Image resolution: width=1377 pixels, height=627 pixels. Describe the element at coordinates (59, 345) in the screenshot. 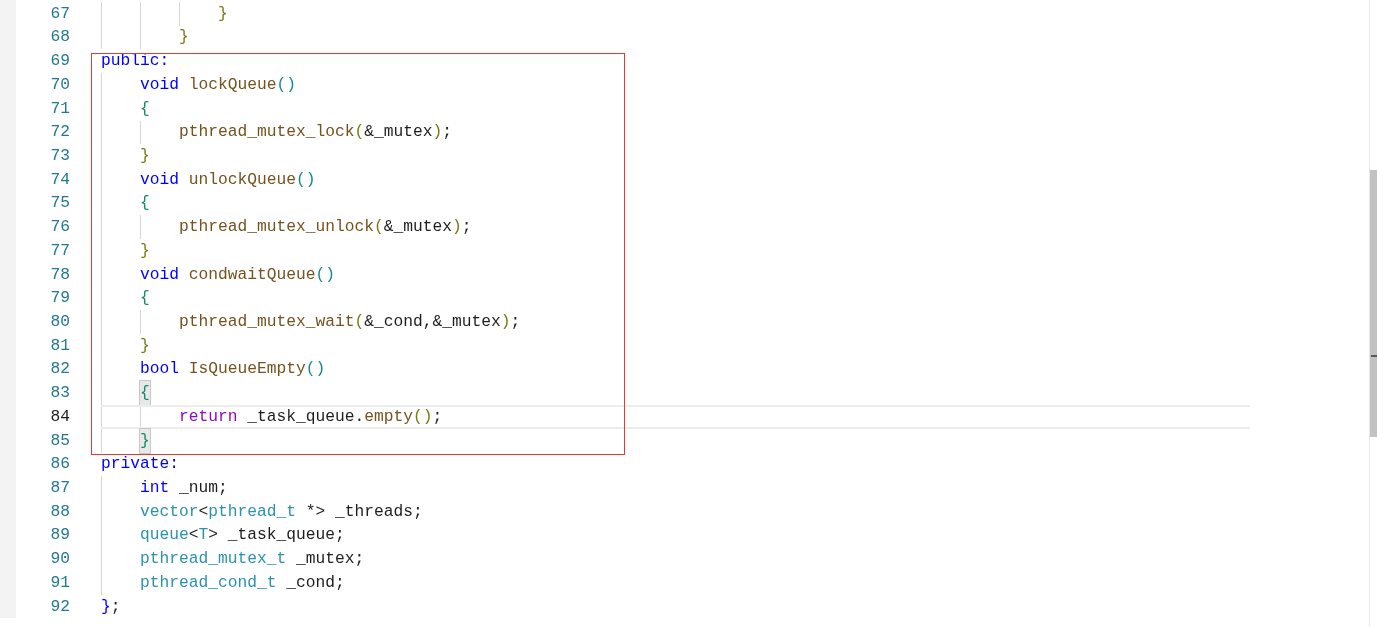

I see `line-number: 81` at that location.